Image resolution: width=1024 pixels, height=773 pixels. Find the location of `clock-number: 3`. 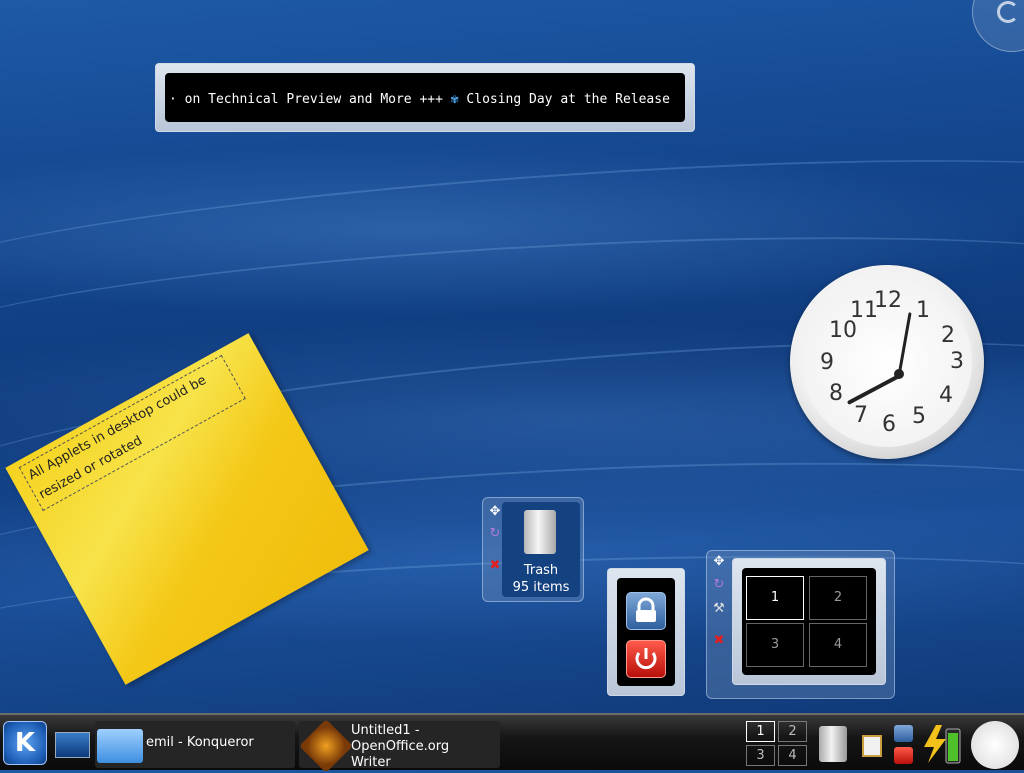

clock-number: 3 is located at coordinates (957, 361).